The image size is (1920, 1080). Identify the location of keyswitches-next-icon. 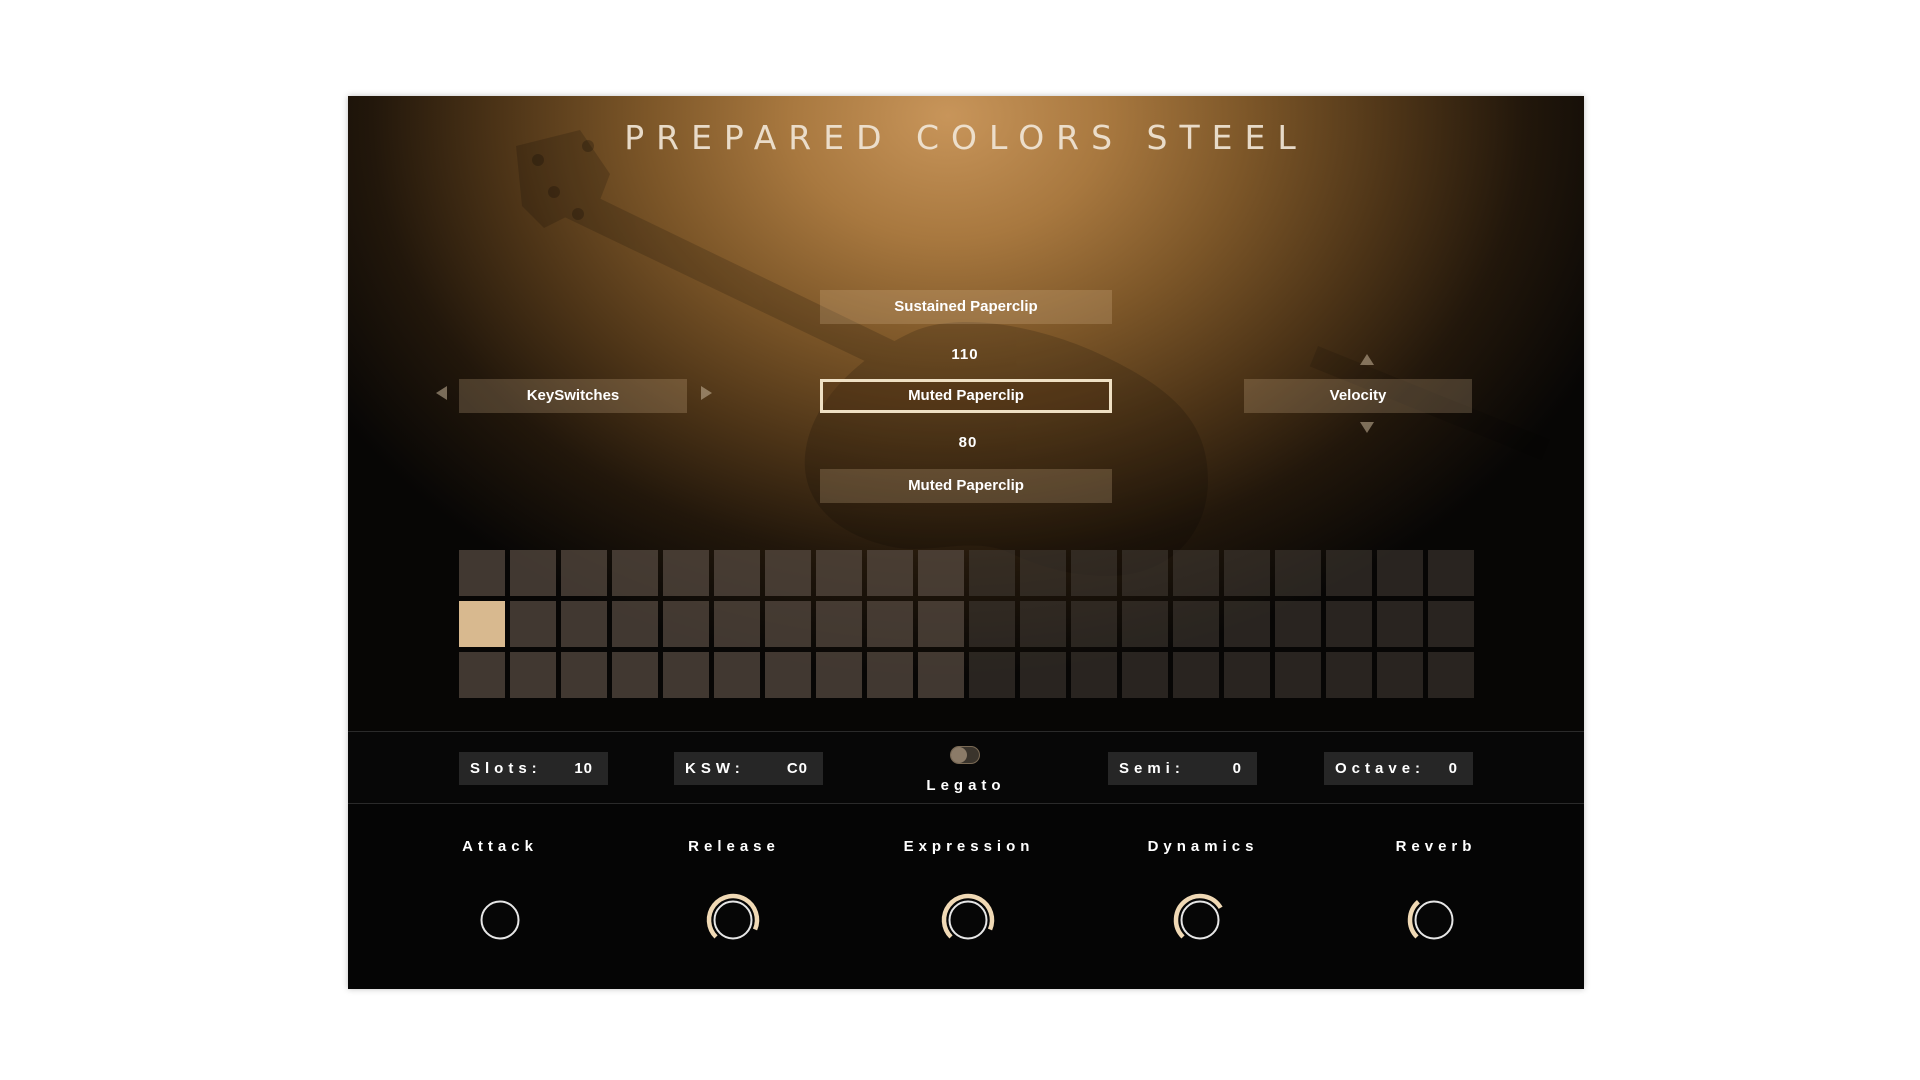
(706, 393).